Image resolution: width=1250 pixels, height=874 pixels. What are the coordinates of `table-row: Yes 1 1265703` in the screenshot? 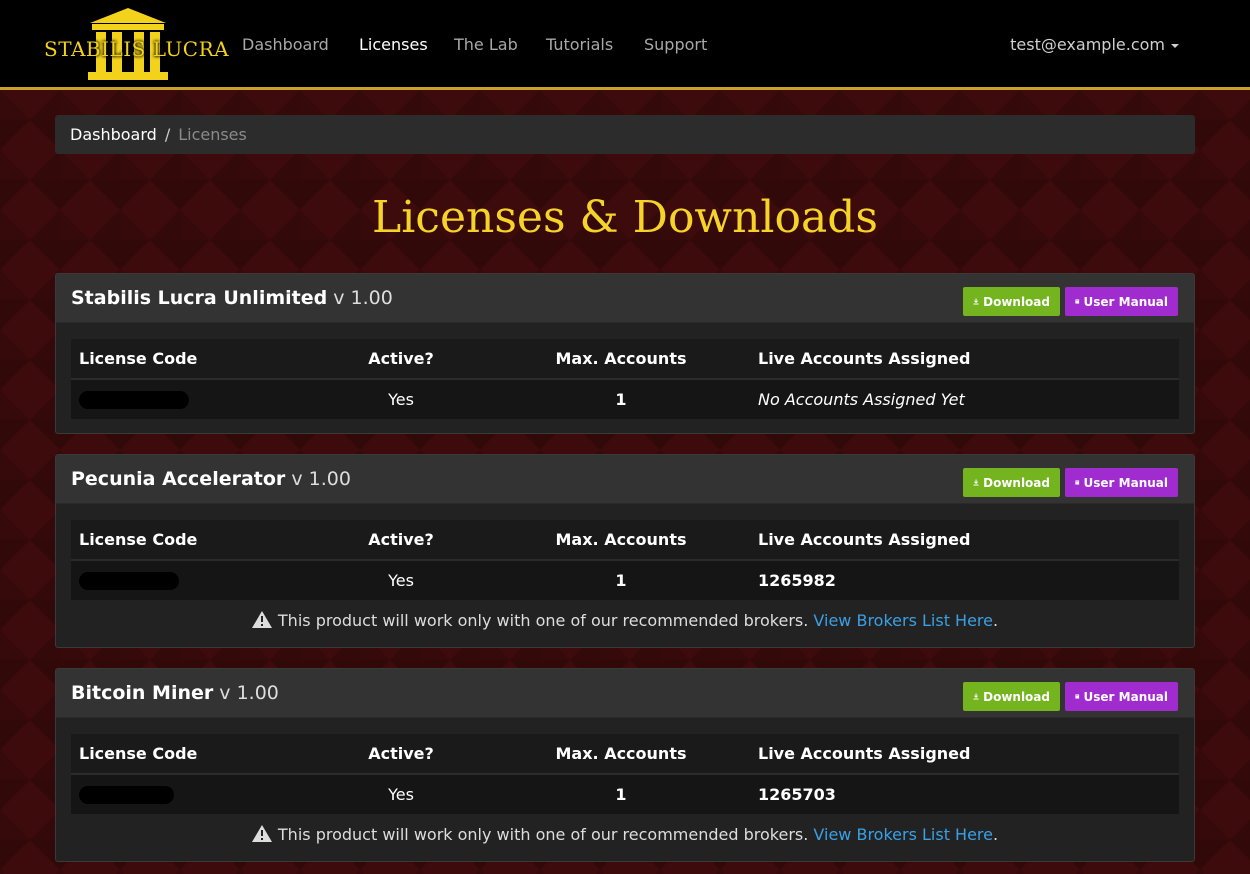 It's located at (625, 794).